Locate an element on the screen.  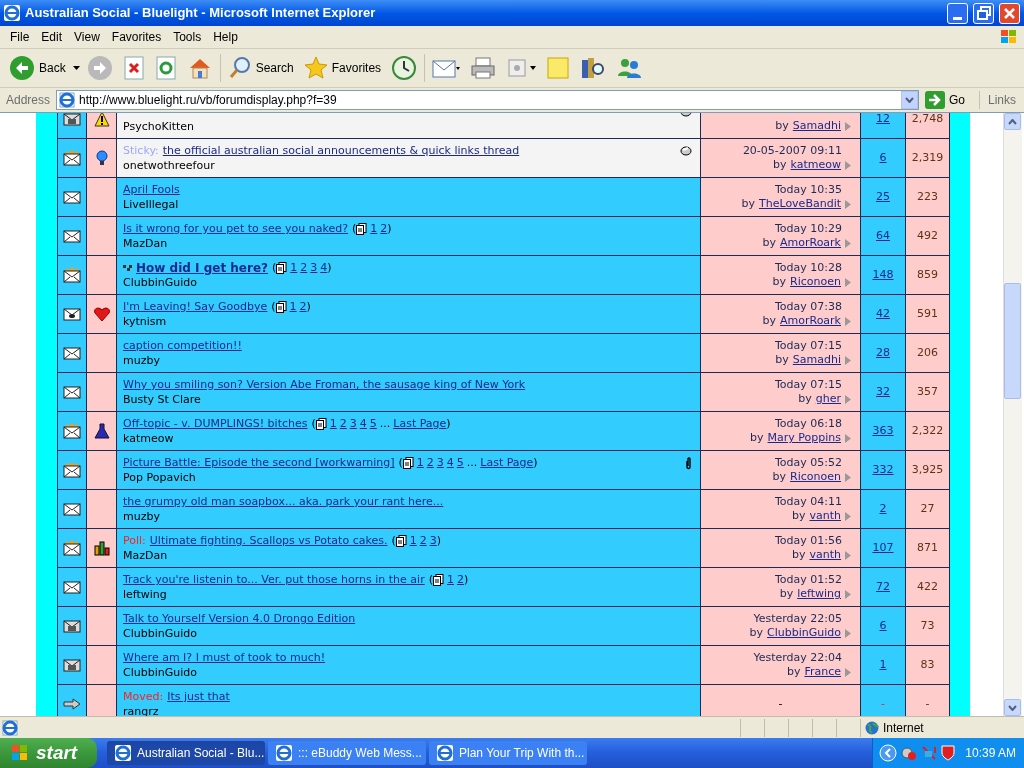
replies-link: 363 is located at coordinates (883, 431).